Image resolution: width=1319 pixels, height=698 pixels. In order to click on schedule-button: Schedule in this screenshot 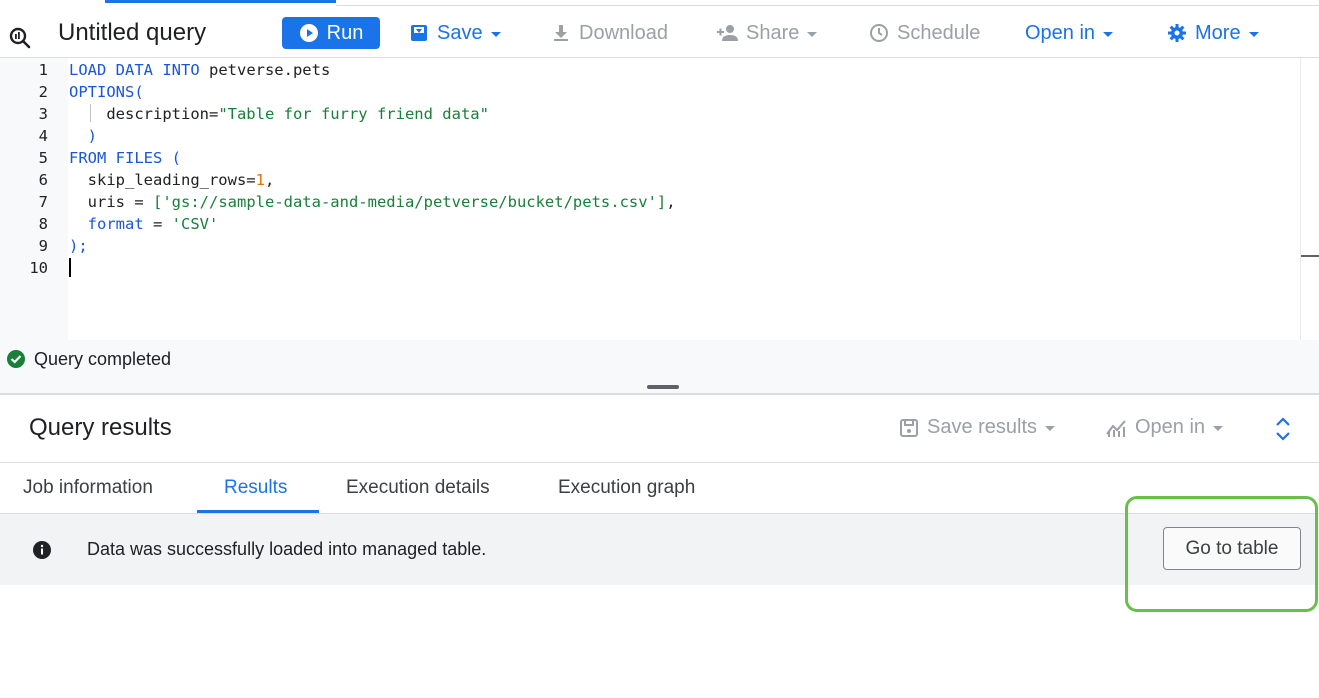, I will do `click(924, 33)`.